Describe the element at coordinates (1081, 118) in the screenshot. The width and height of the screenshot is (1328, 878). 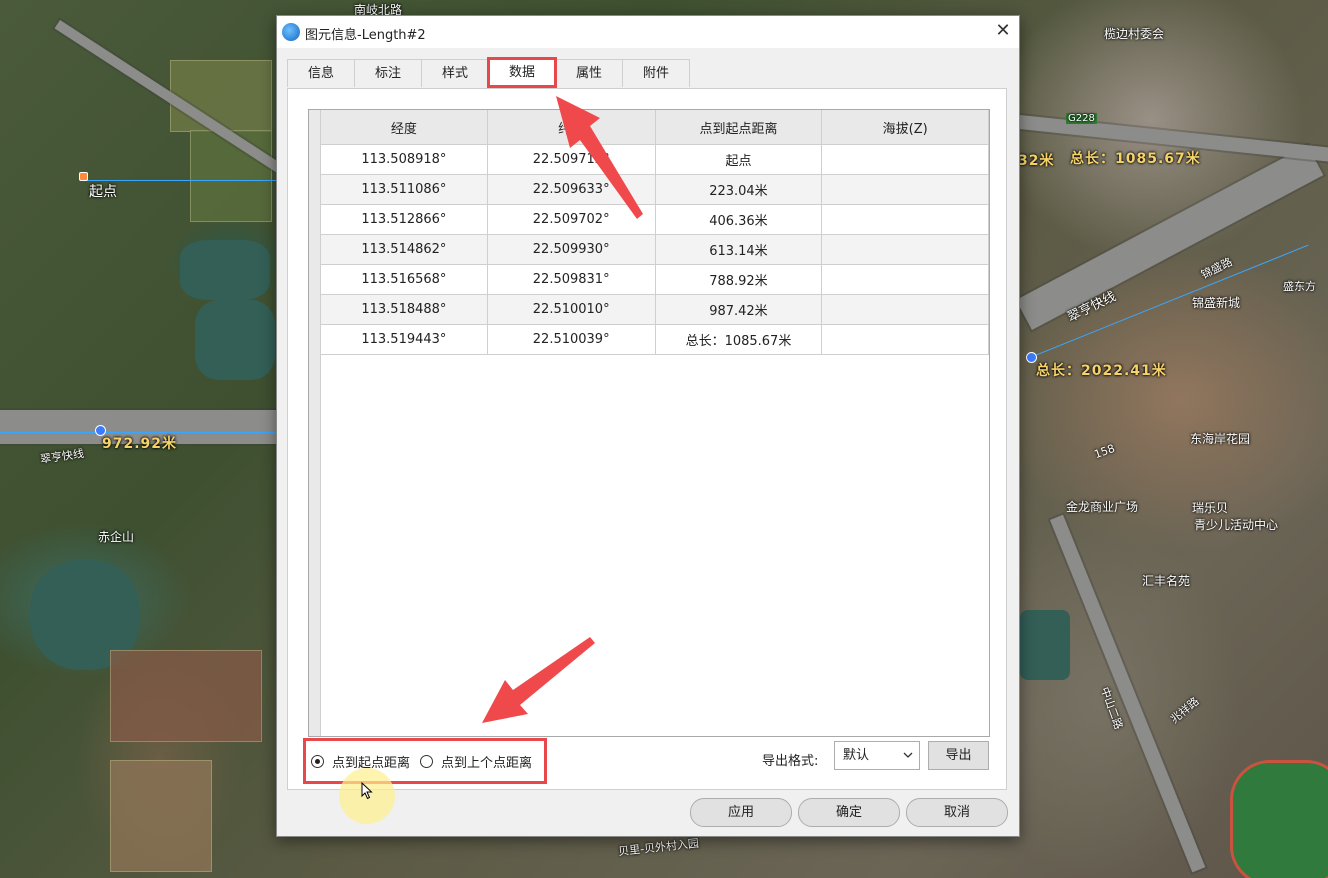
I see `map-label-g228: G228` at that location.